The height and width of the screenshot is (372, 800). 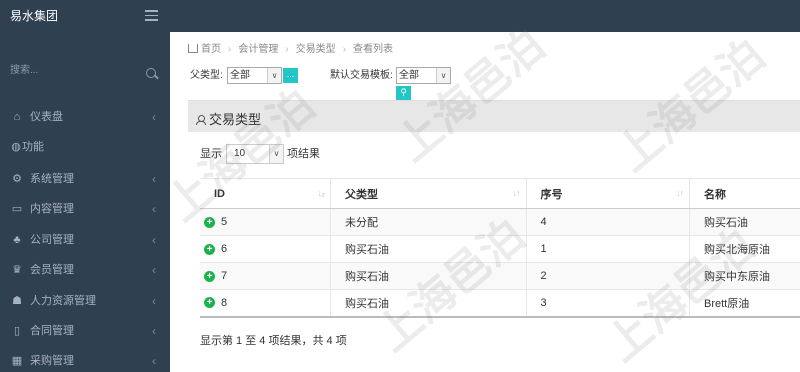 I want to click on sidebar-item-hr: ☗ 人力资源管理 ‹, so click(x=85, y=301).